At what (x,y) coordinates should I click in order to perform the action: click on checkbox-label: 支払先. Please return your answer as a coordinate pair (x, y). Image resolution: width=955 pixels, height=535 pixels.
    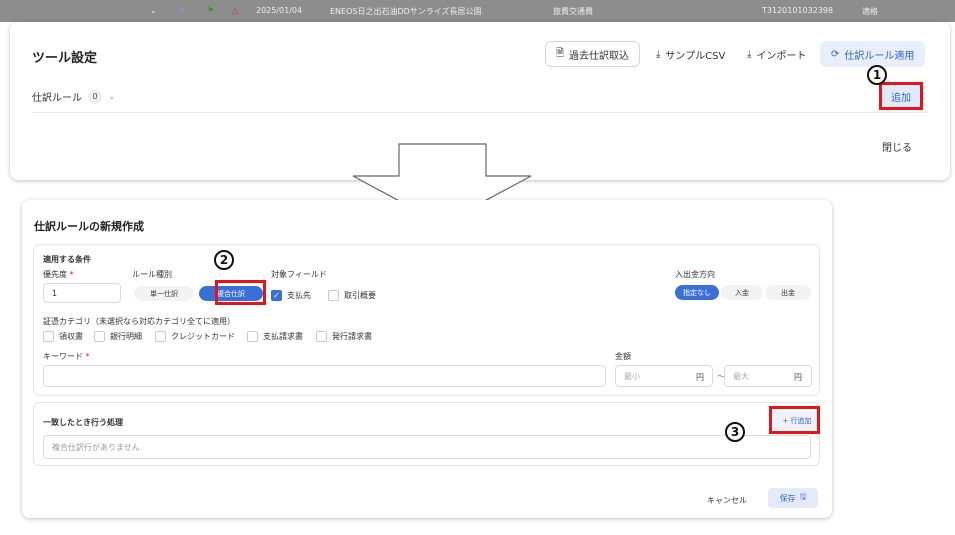
    Looking at the image, I should click on (299, 295).